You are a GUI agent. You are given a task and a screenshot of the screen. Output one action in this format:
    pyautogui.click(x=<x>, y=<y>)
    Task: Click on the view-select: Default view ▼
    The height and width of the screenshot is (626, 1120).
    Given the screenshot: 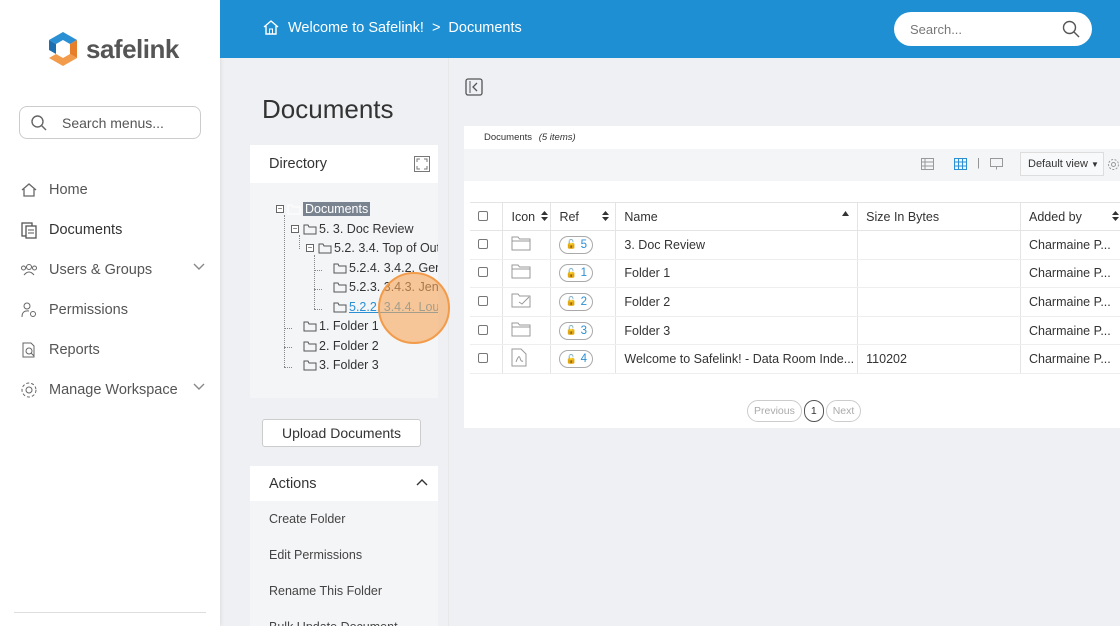 What is the action you would take?
    pyautogui.click(x=1062, y=164)
    